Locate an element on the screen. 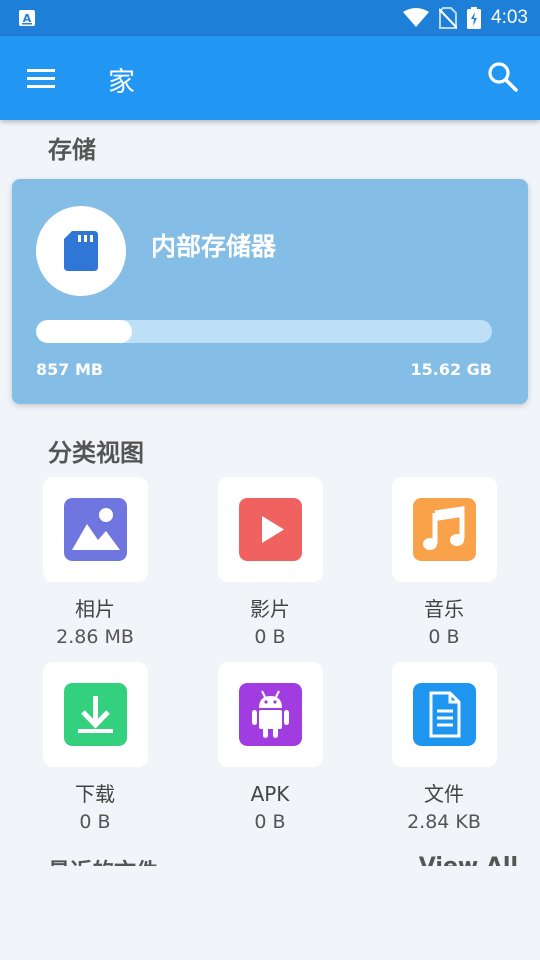 The width and height of the screenshot is (540, 960). category-name: 下载 is located at coordinates (95, 794).